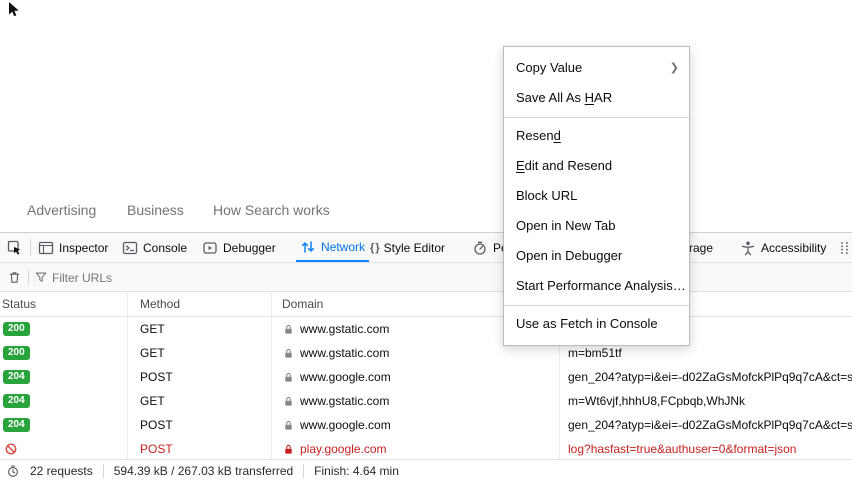 The width and height of the screenshot is (852, 482). I want to click on network-toolbar, so click(426, 277).